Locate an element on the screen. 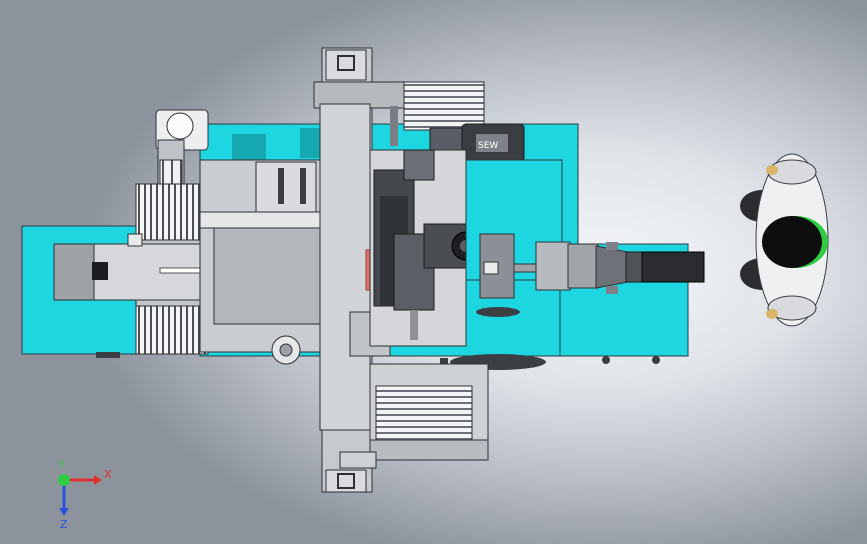 The height and width of the screenshot is (544, 867). axis-triad: X Y Z is located at coordinates (84, 495).